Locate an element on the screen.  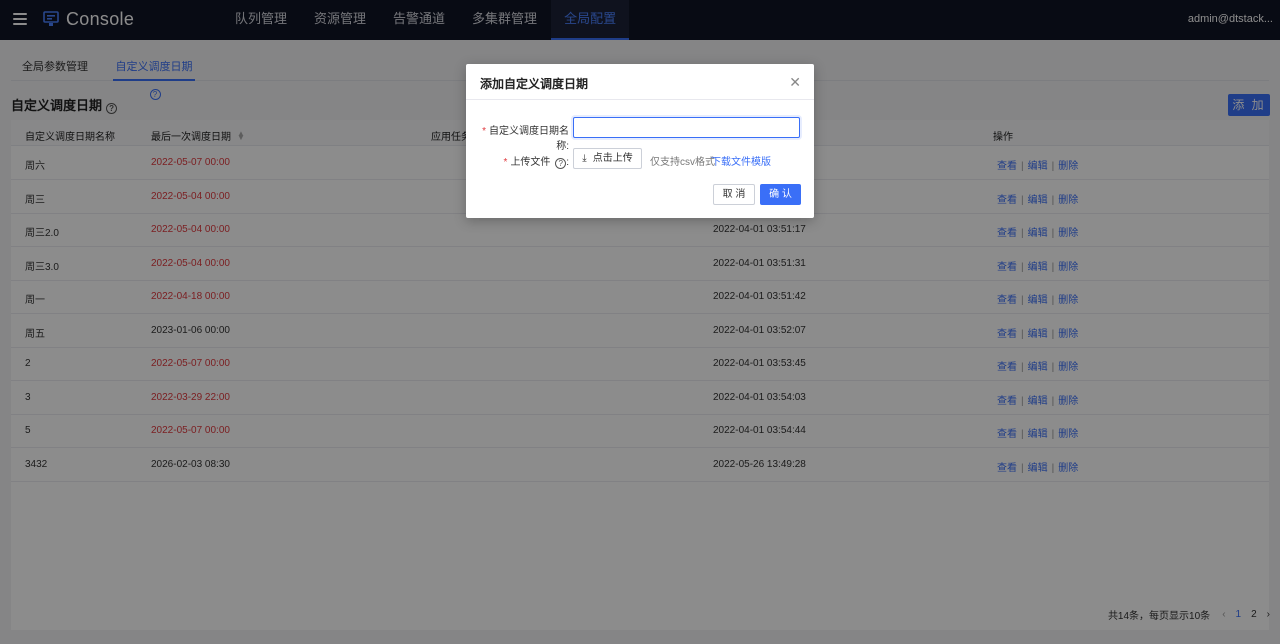
download-template-link: 下载文件模版 is located at coordinates (741, 160).